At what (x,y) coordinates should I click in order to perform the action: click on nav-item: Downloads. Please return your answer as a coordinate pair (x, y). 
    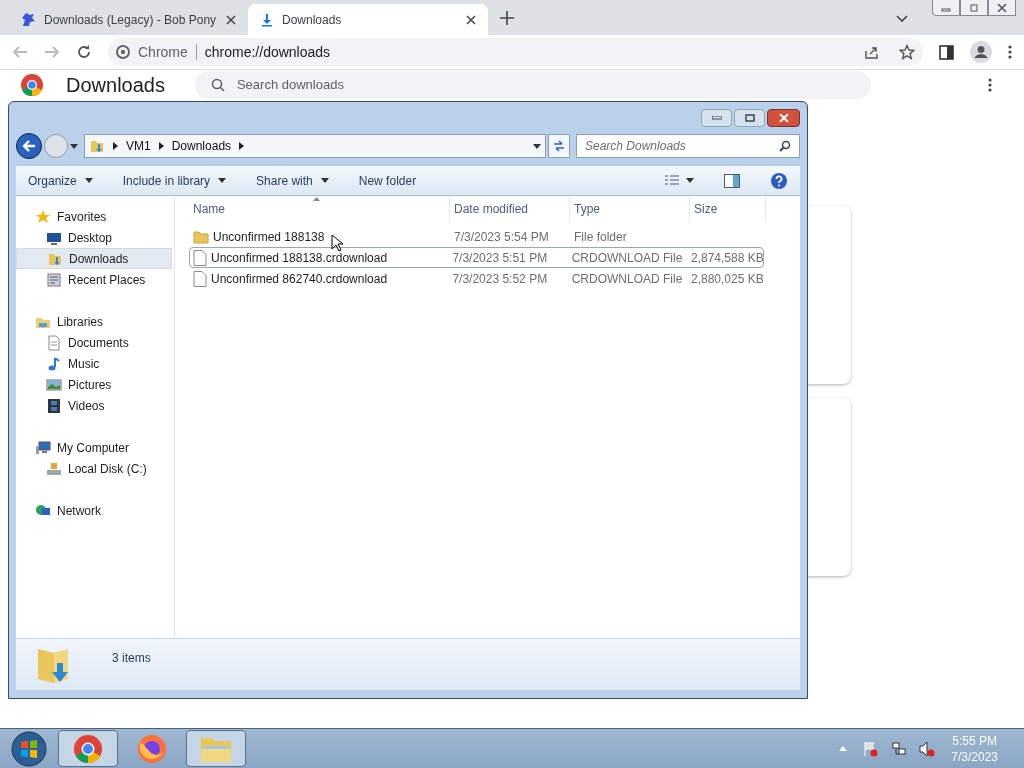
    Looking at the image, I should click on (94, 258).